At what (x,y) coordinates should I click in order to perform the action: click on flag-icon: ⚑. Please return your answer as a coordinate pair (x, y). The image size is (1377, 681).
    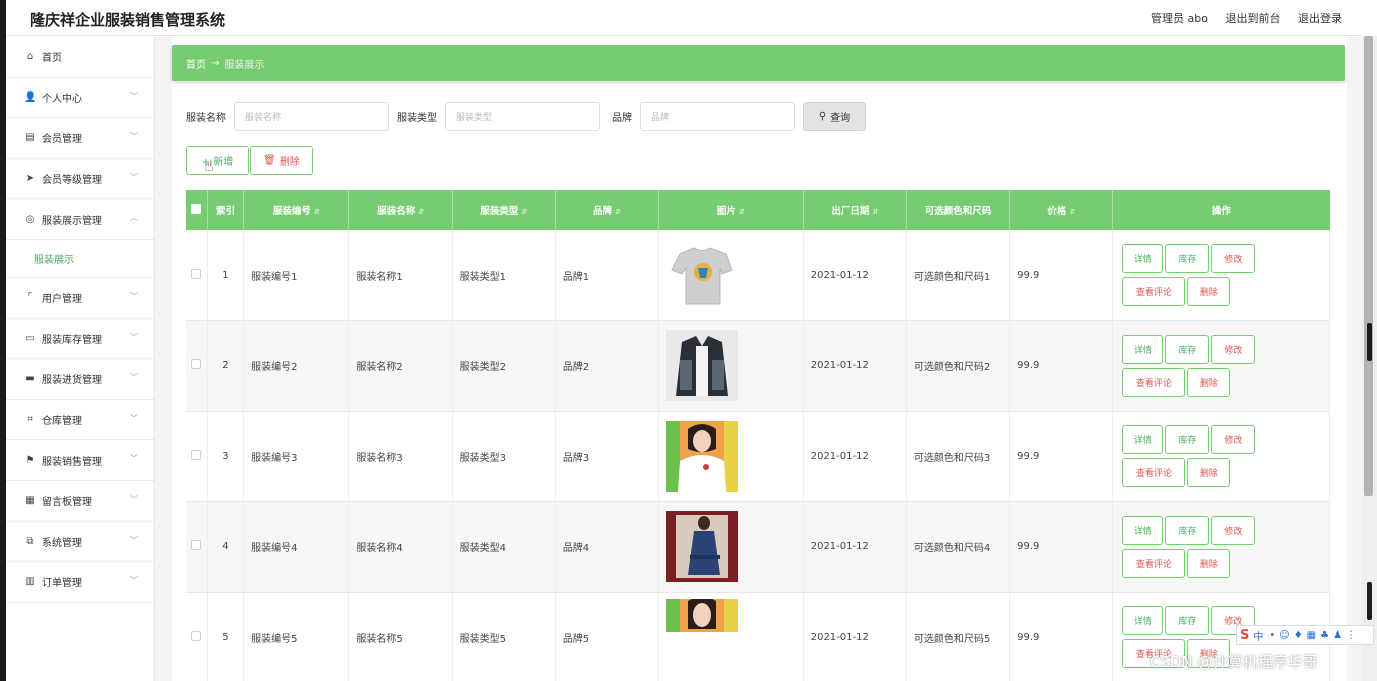
    Looking at the image, I should click on (30, 460).